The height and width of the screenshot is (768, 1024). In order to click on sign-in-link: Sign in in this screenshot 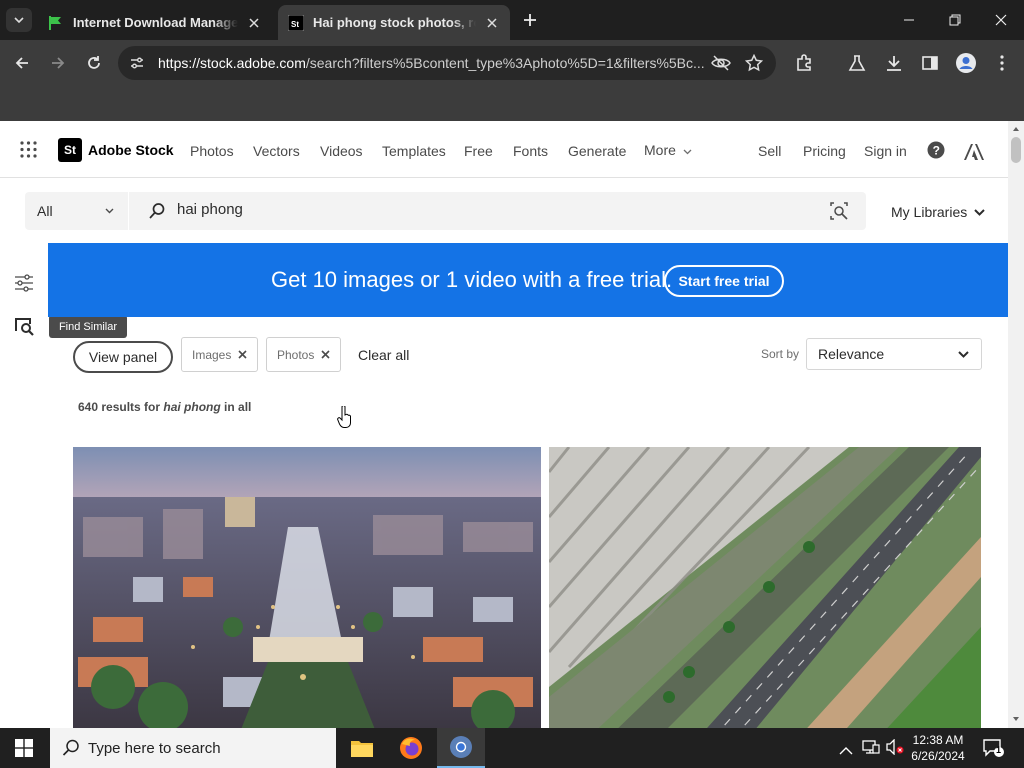, I will do `click(885, 151)`.